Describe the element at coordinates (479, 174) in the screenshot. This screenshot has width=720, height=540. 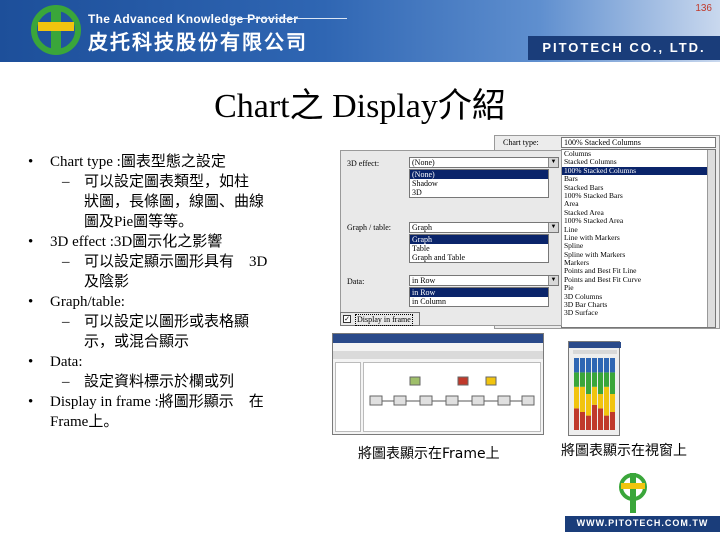
I see `effect-option: (None)` at that location.